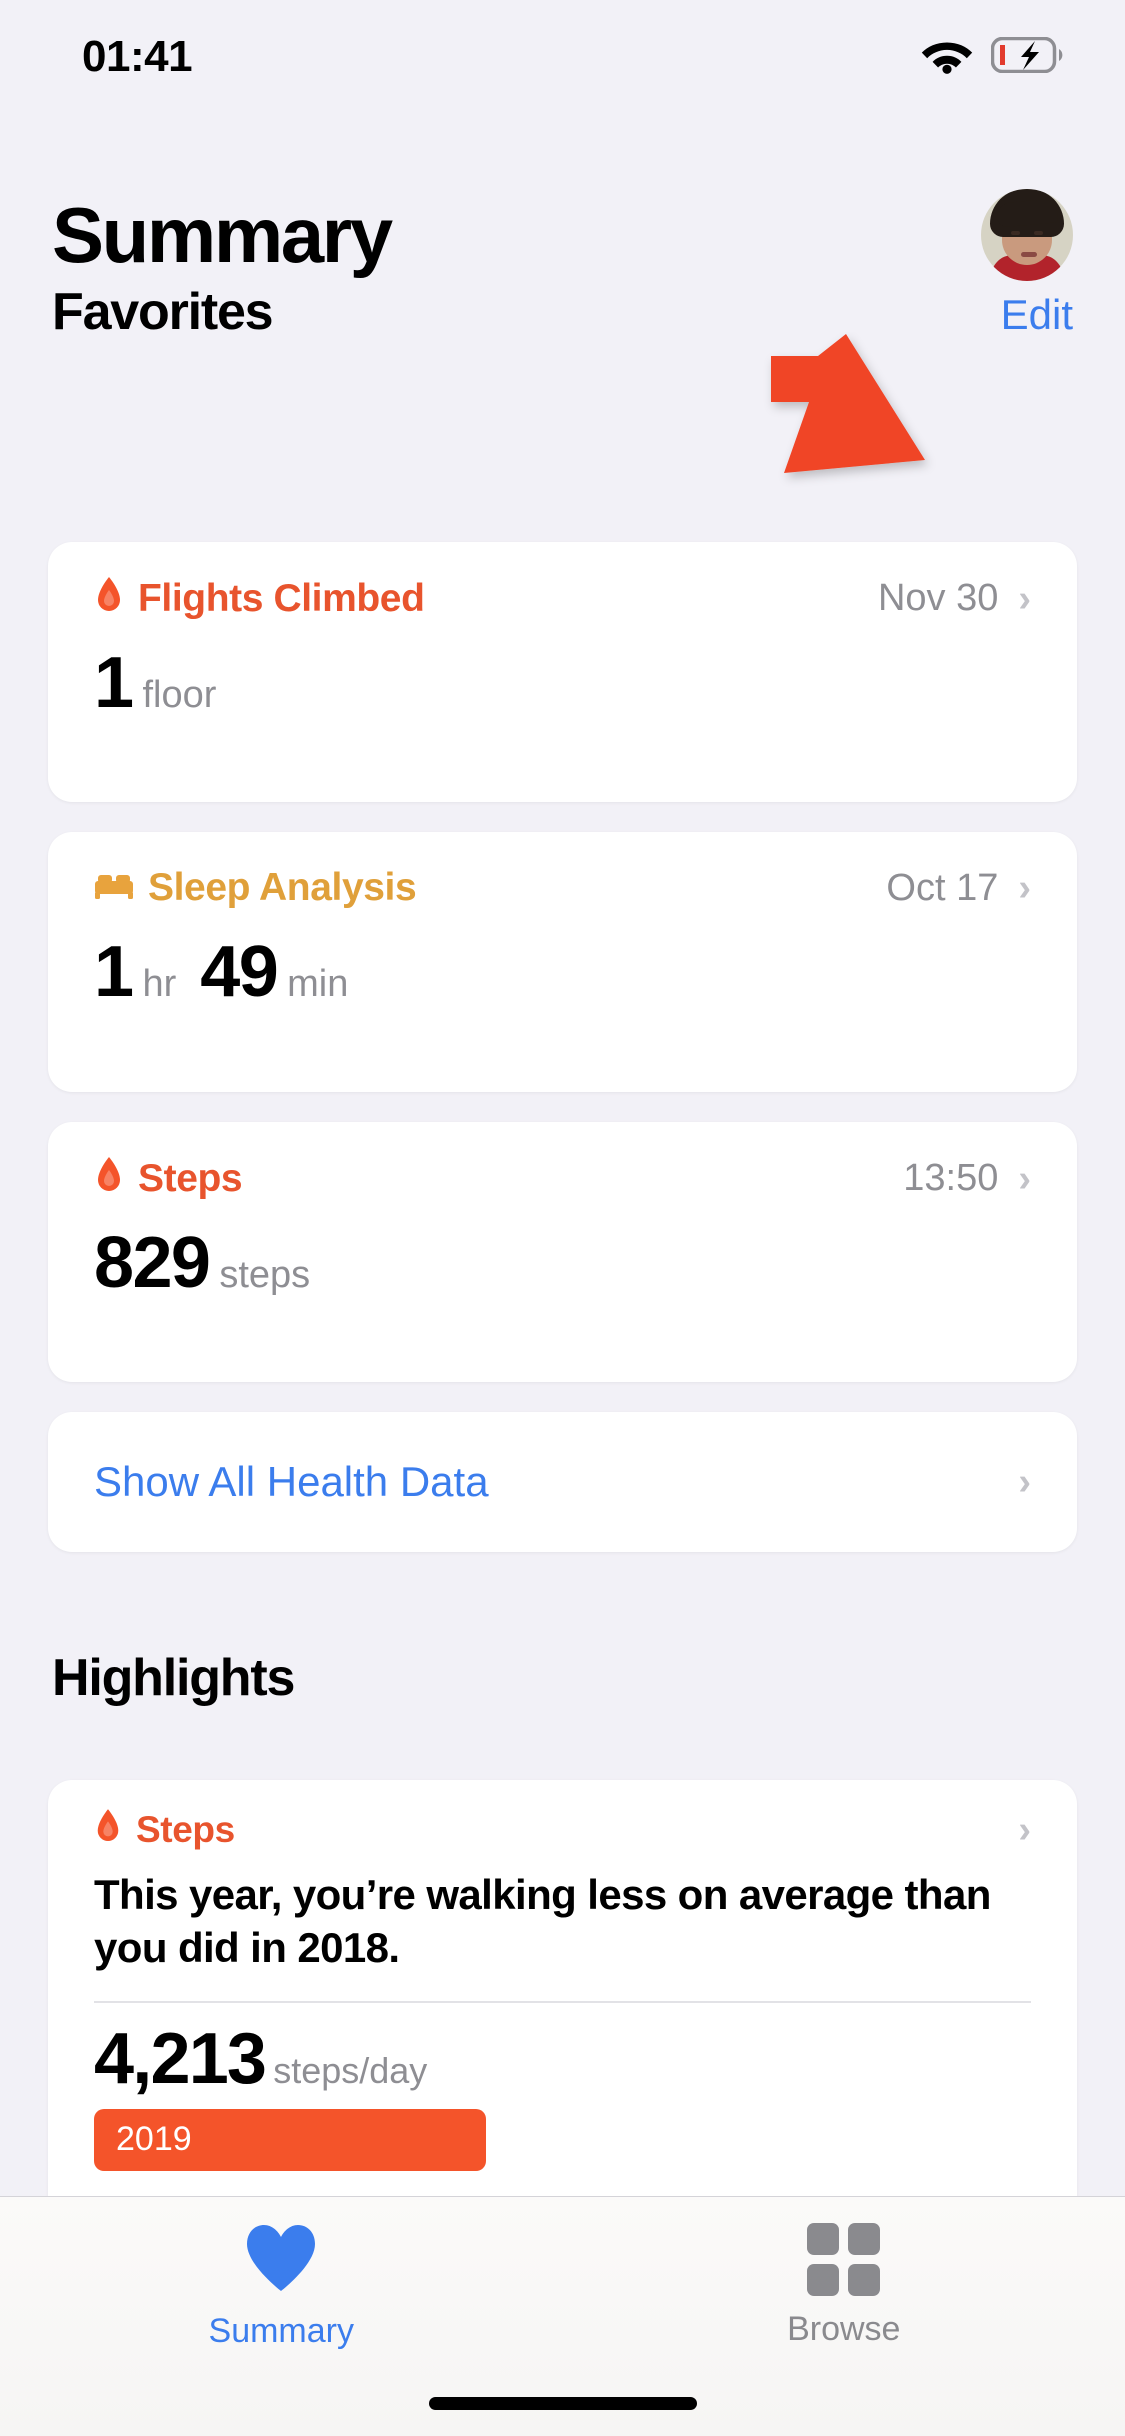 This screenshot has height=2436, width=1125. I want to click on card-header-row: Sleep Analysis Oct 17 ›, so click(562, 871).